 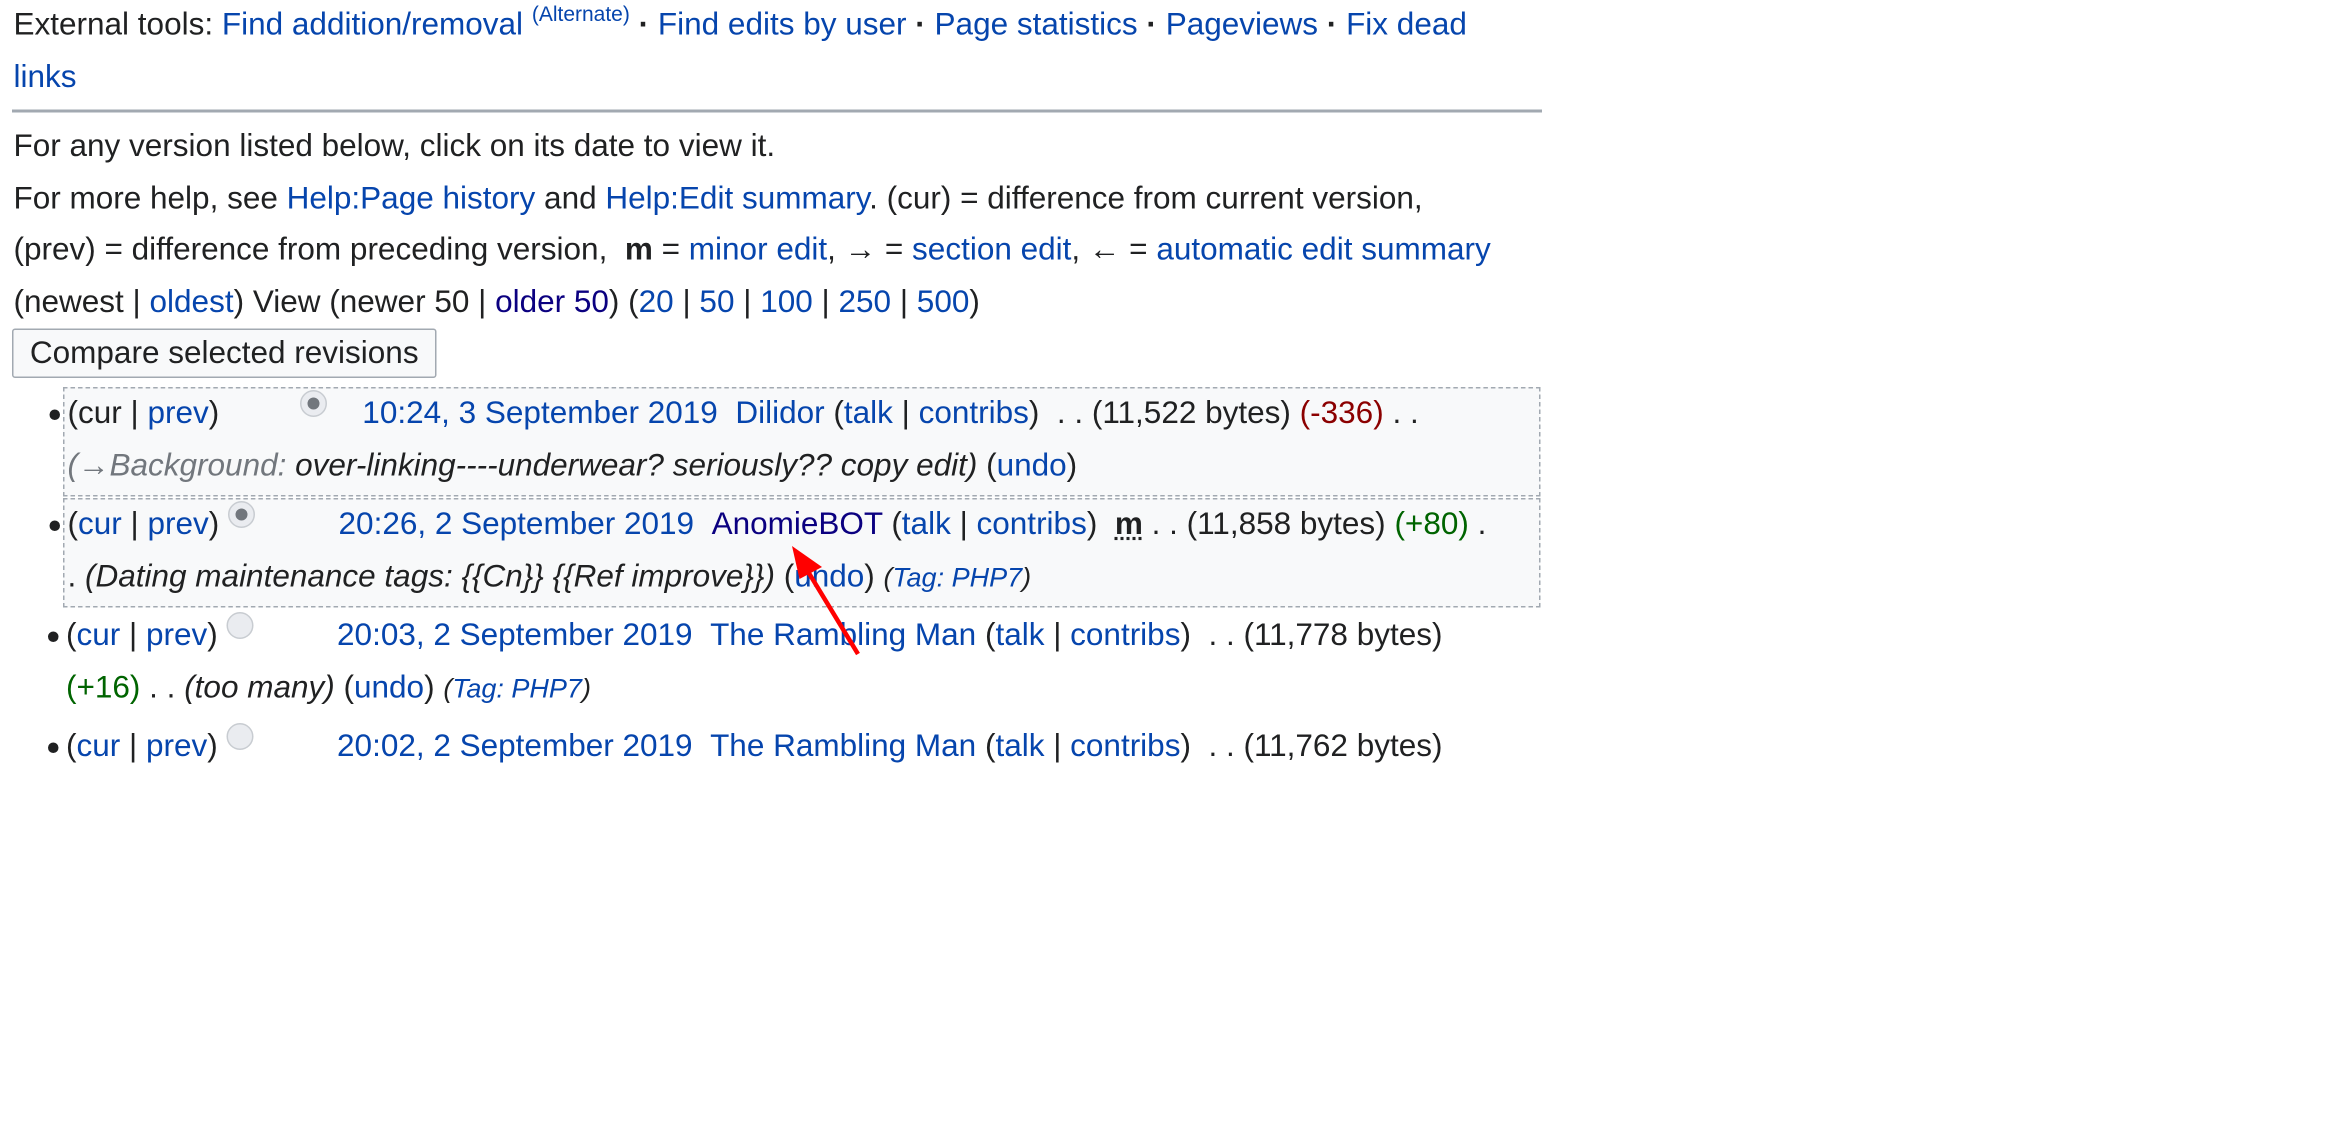 What do you see at coordinates (737, 198) in the screenshot?
I see `help-edit-summary-link: Help:Edit summary` at bounding box center [737, 198].